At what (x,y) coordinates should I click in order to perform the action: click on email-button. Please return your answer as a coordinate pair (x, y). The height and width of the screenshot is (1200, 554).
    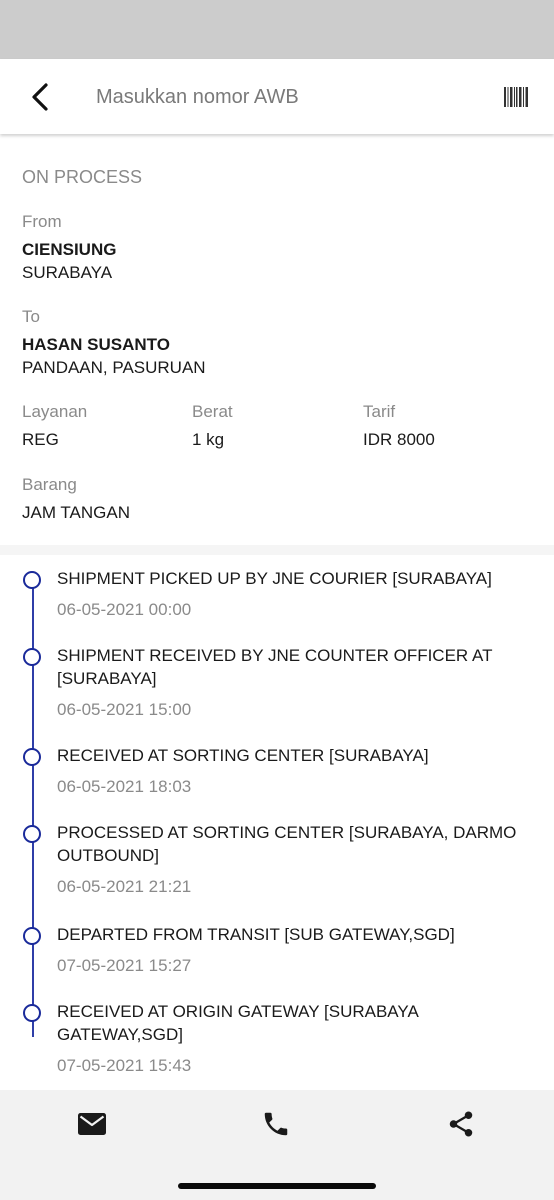
    Looking at the image, I should click on (92, 1124).